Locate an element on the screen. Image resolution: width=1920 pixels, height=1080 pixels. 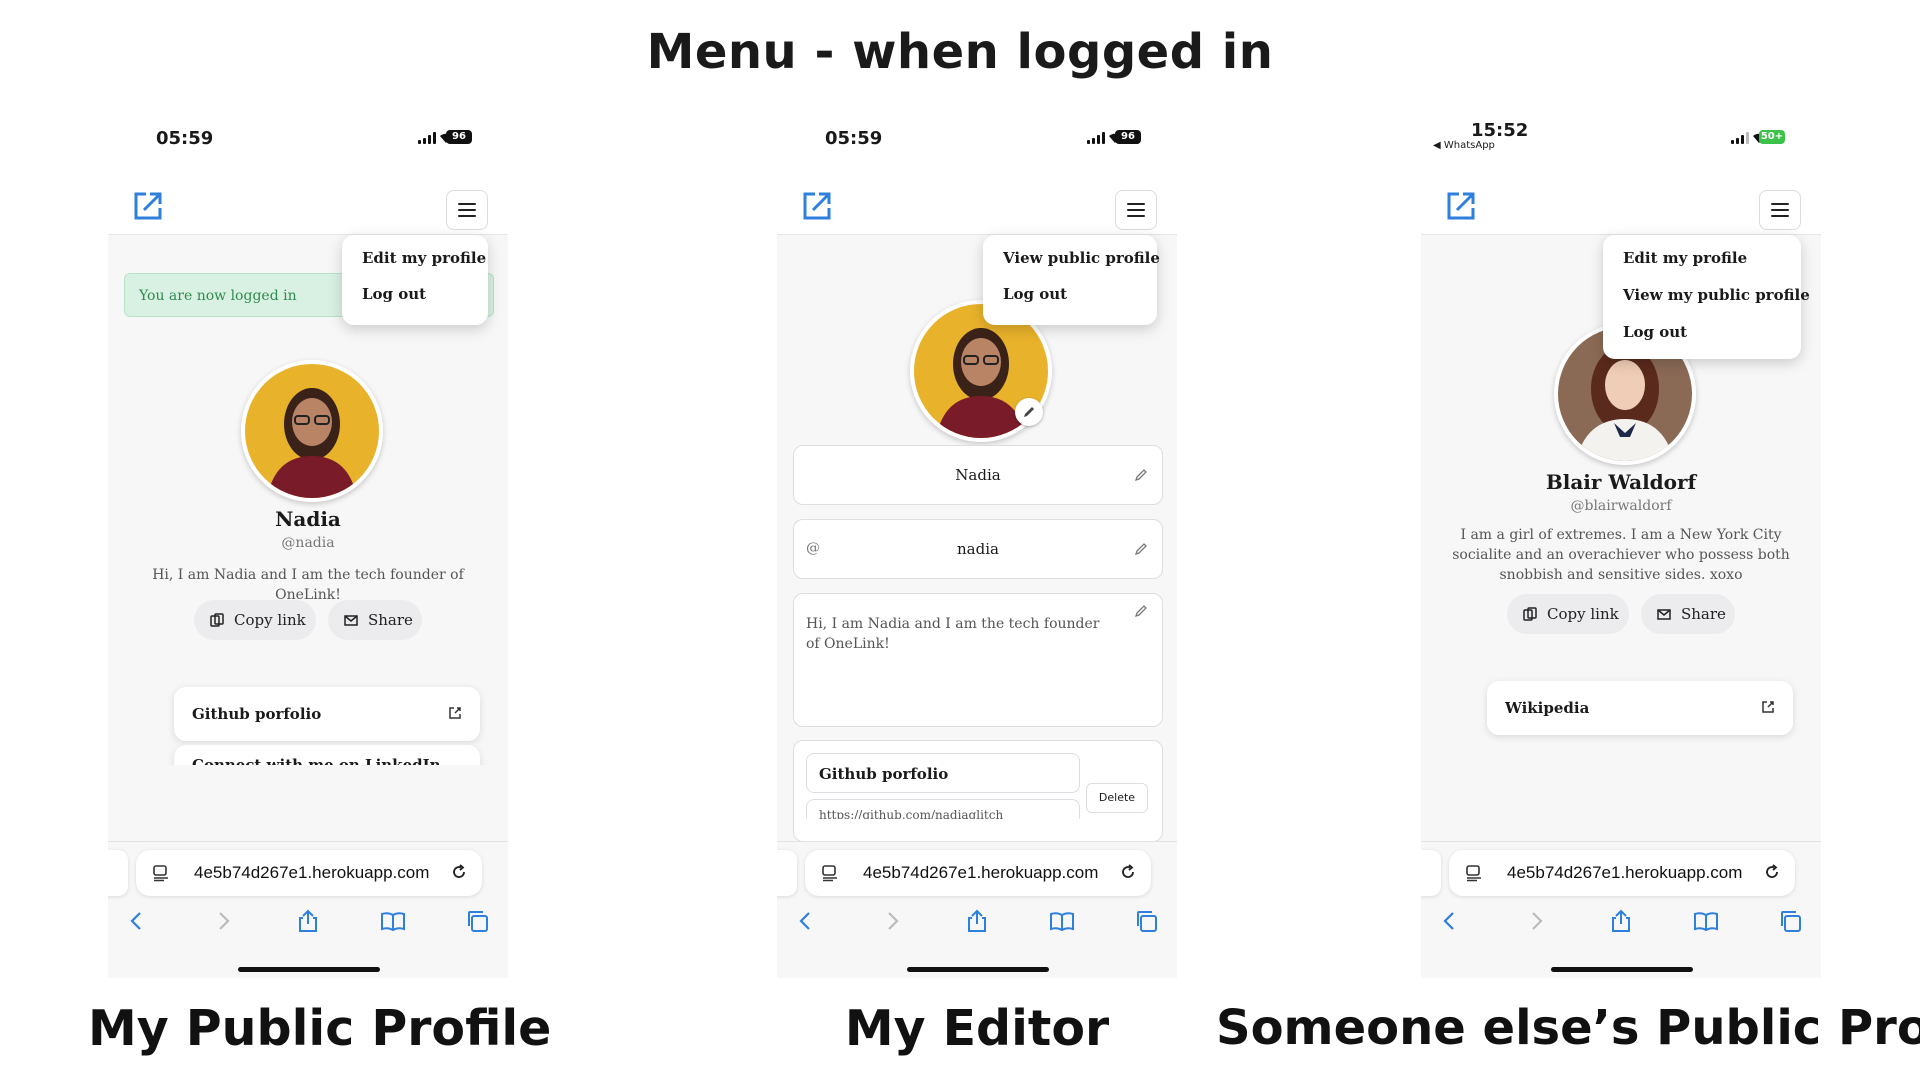
url-text: 4e5b74d267e1.herokuapp.com is located at coordinates (312, 872).